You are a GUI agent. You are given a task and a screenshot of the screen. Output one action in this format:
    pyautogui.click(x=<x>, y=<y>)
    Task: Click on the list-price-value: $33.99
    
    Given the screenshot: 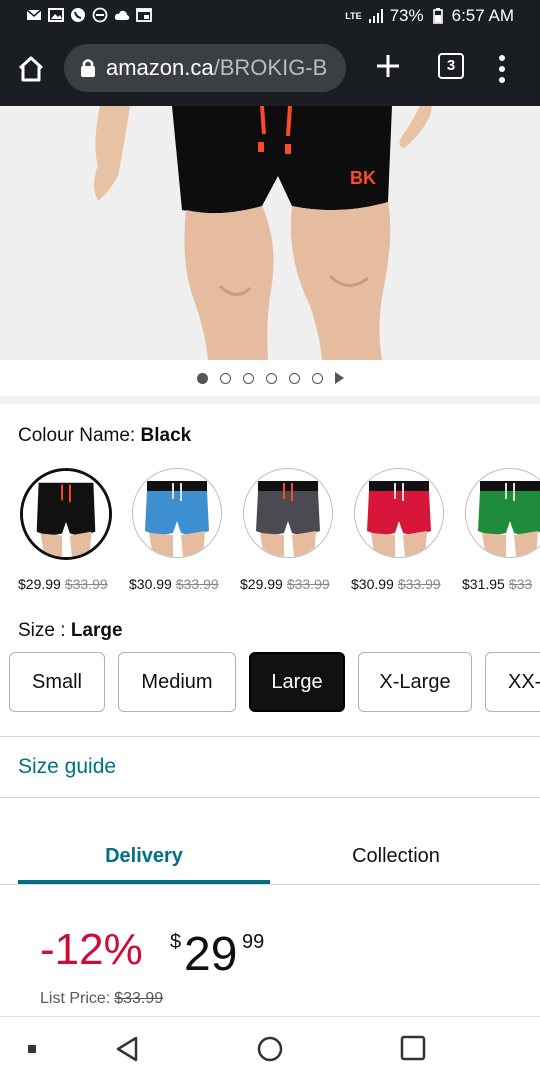 What is the action you would take?
    pyautogui.click(x=139, y=998)
    